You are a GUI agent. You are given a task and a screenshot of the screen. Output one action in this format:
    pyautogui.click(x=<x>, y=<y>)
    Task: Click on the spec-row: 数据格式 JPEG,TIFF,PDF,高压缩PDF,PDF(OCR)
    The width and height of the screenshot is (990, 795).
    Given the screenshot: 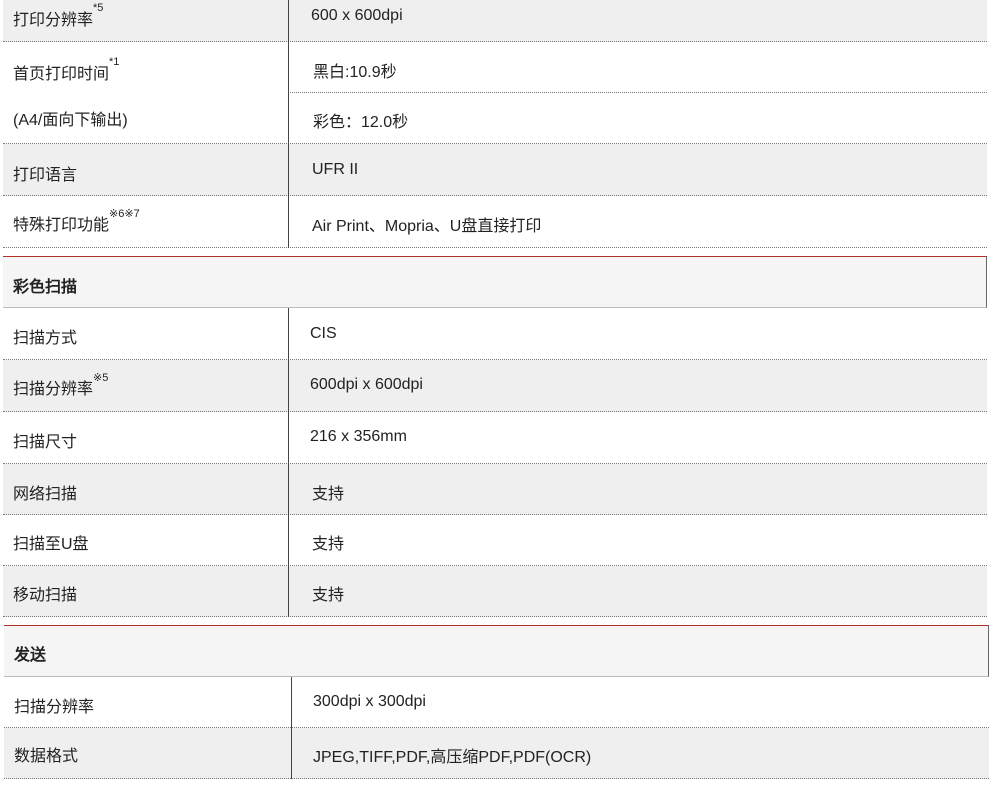 What is the action you would take?
    pyautogui.click(x=496, y=753)
    